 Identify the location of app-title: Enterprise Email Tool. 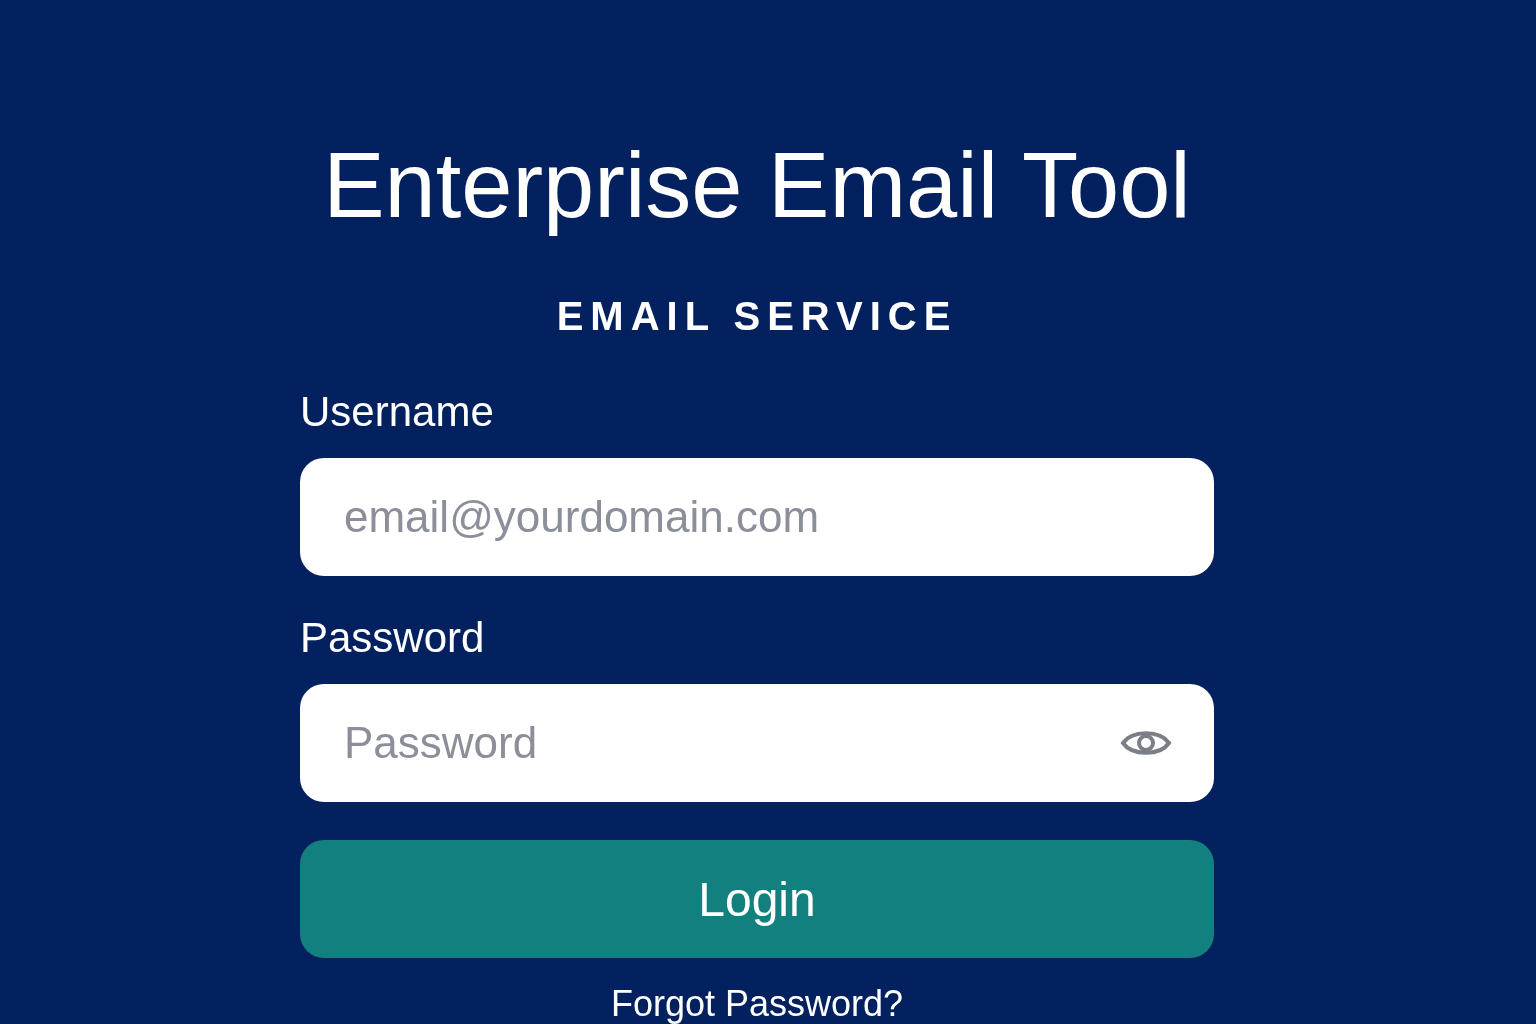
(757, 185).